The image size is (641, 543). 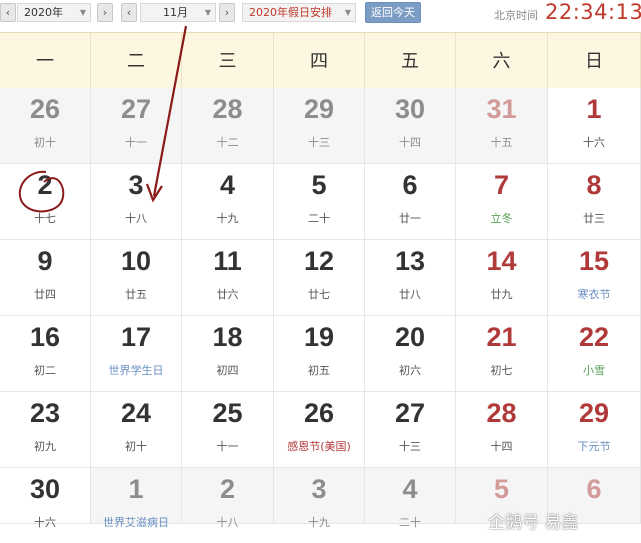 What do you see at coordinates (410, 218) in the screenshot?
I see `lunar-or-festival-label: 廿一` at bounding box center [410, 218].